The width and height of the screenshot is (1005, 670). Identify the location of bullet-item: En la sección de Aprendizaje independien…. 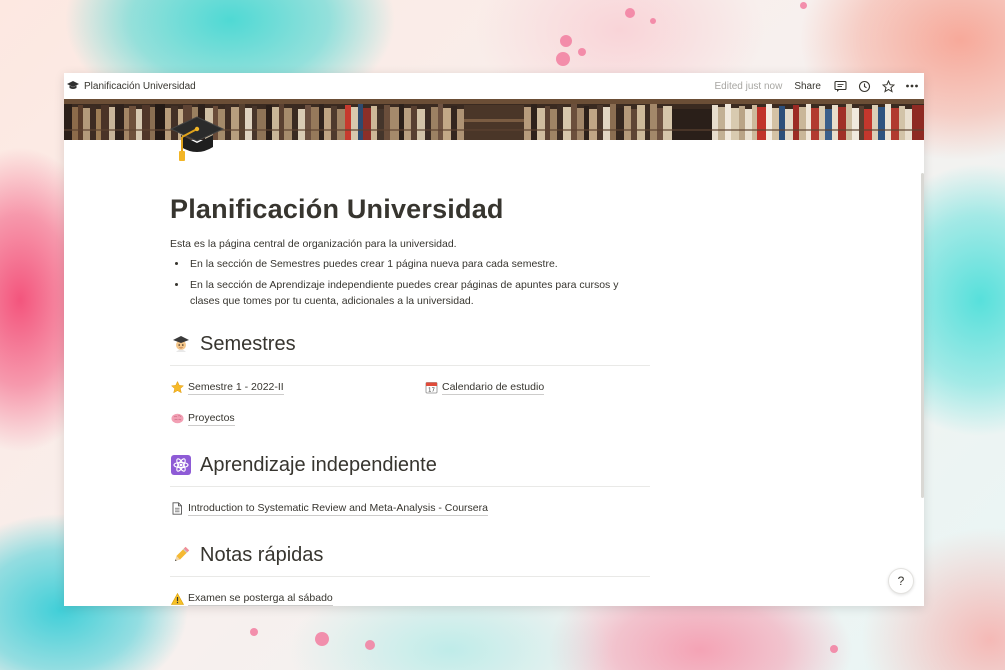
(419, 293).